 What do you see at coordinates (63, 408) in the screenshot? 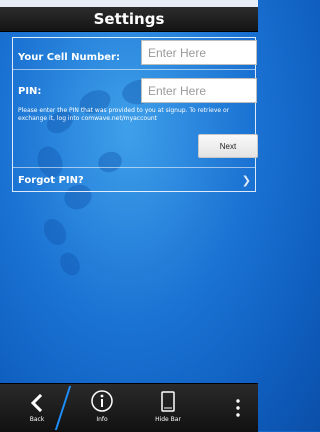
I see `back-divider-accent` at bounding box center [63, 408].